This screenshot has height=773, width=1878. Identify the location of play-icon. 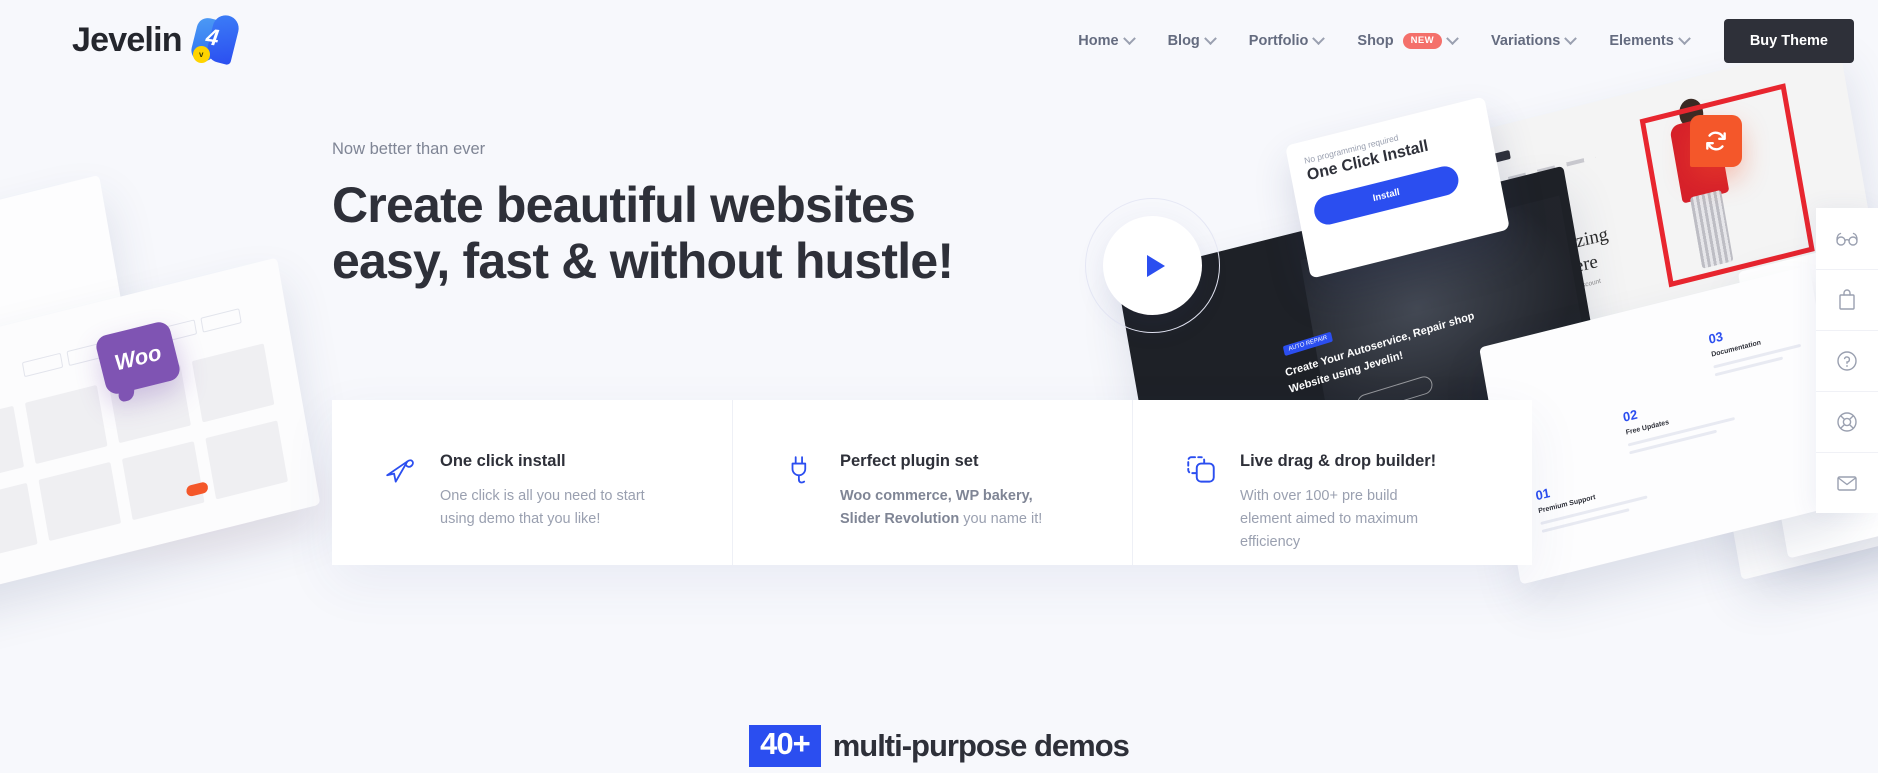
(1155, 265).